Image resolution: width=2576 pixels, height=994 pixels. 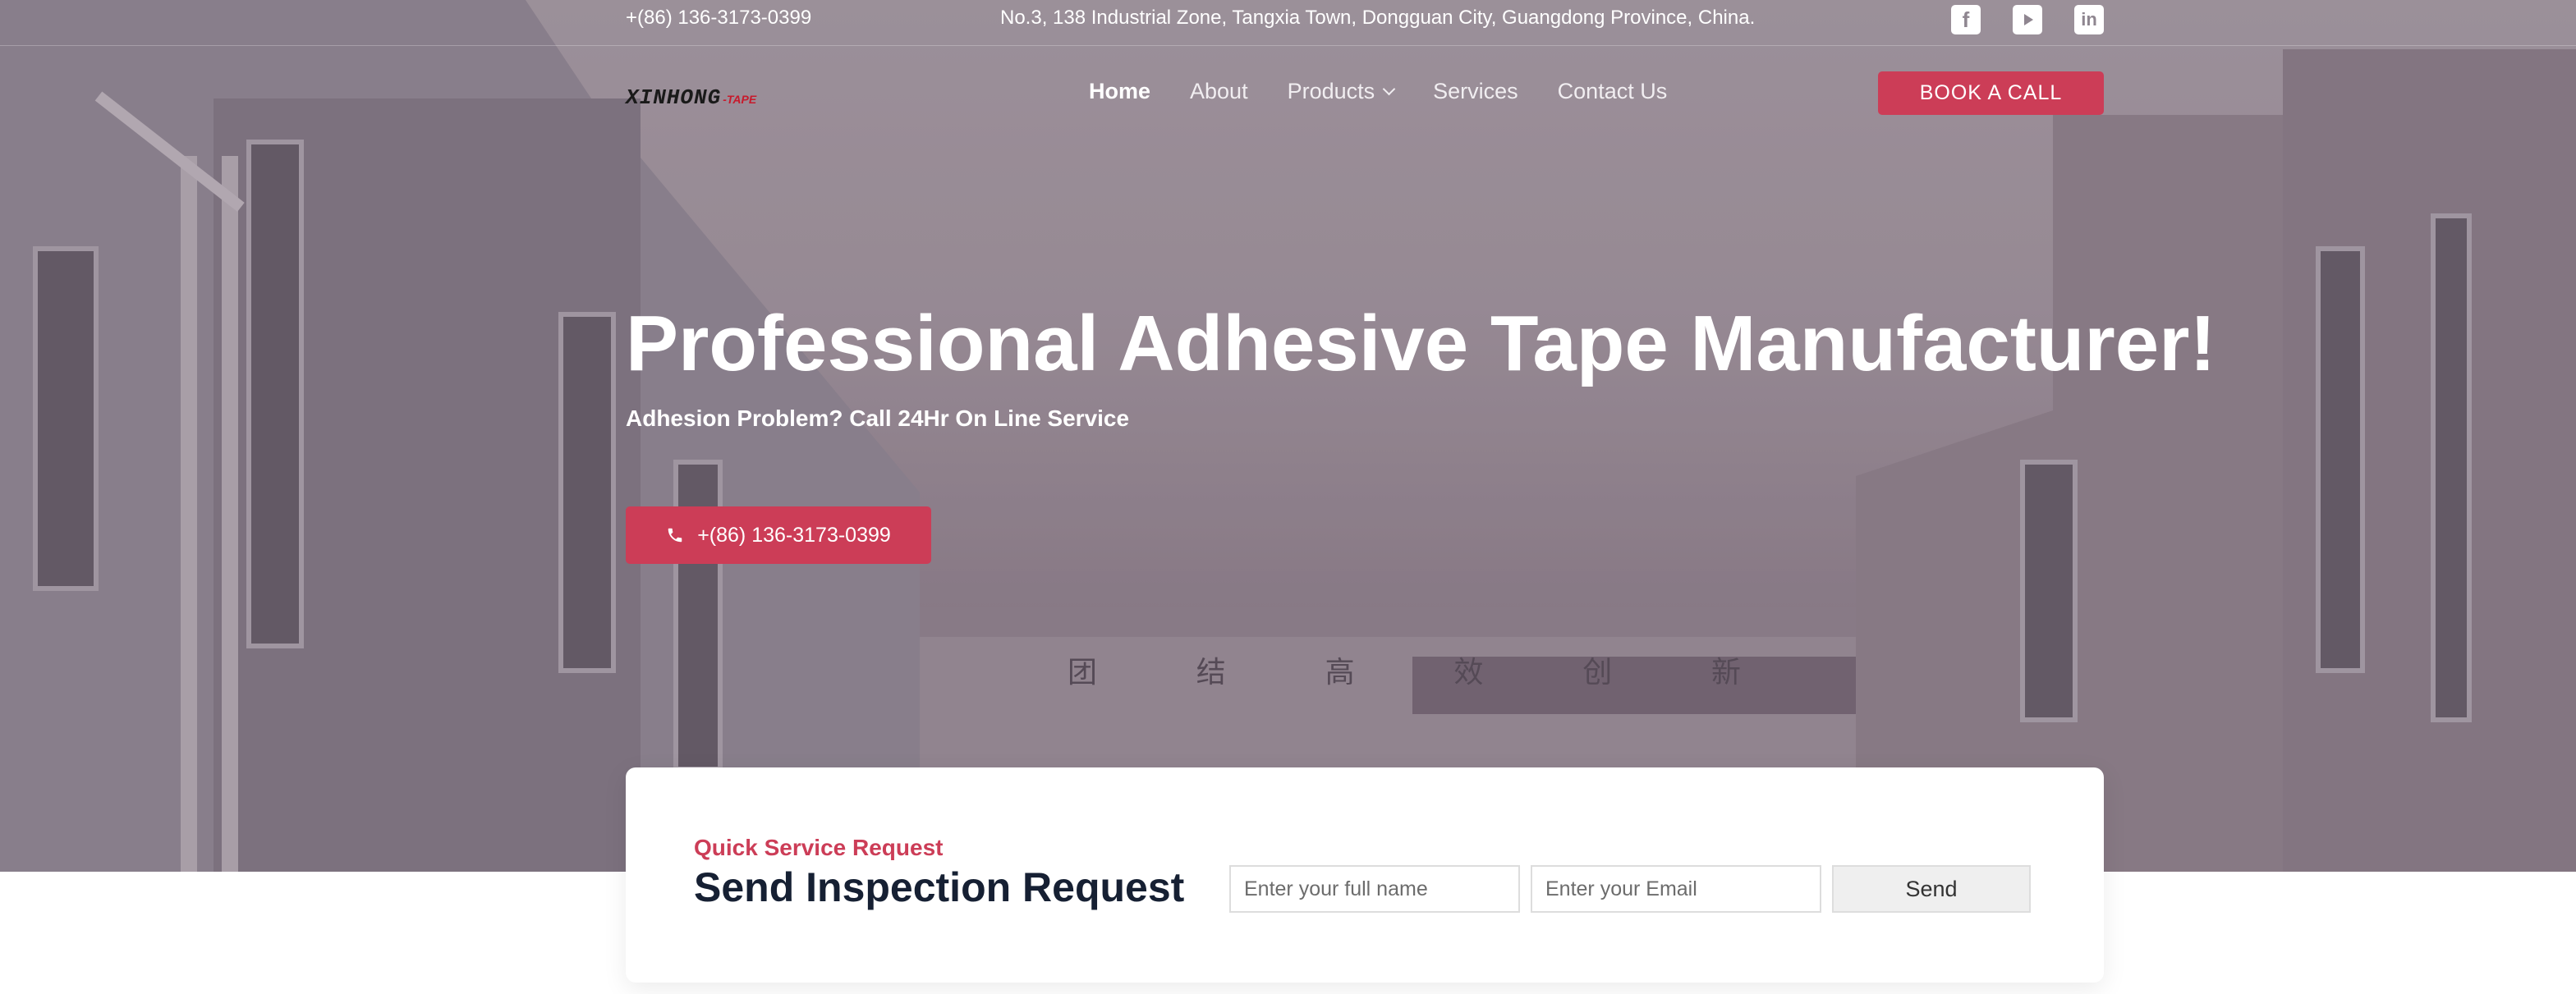 I want to click on logo: XINHONG -TAPE, so click(x=691, y=97).